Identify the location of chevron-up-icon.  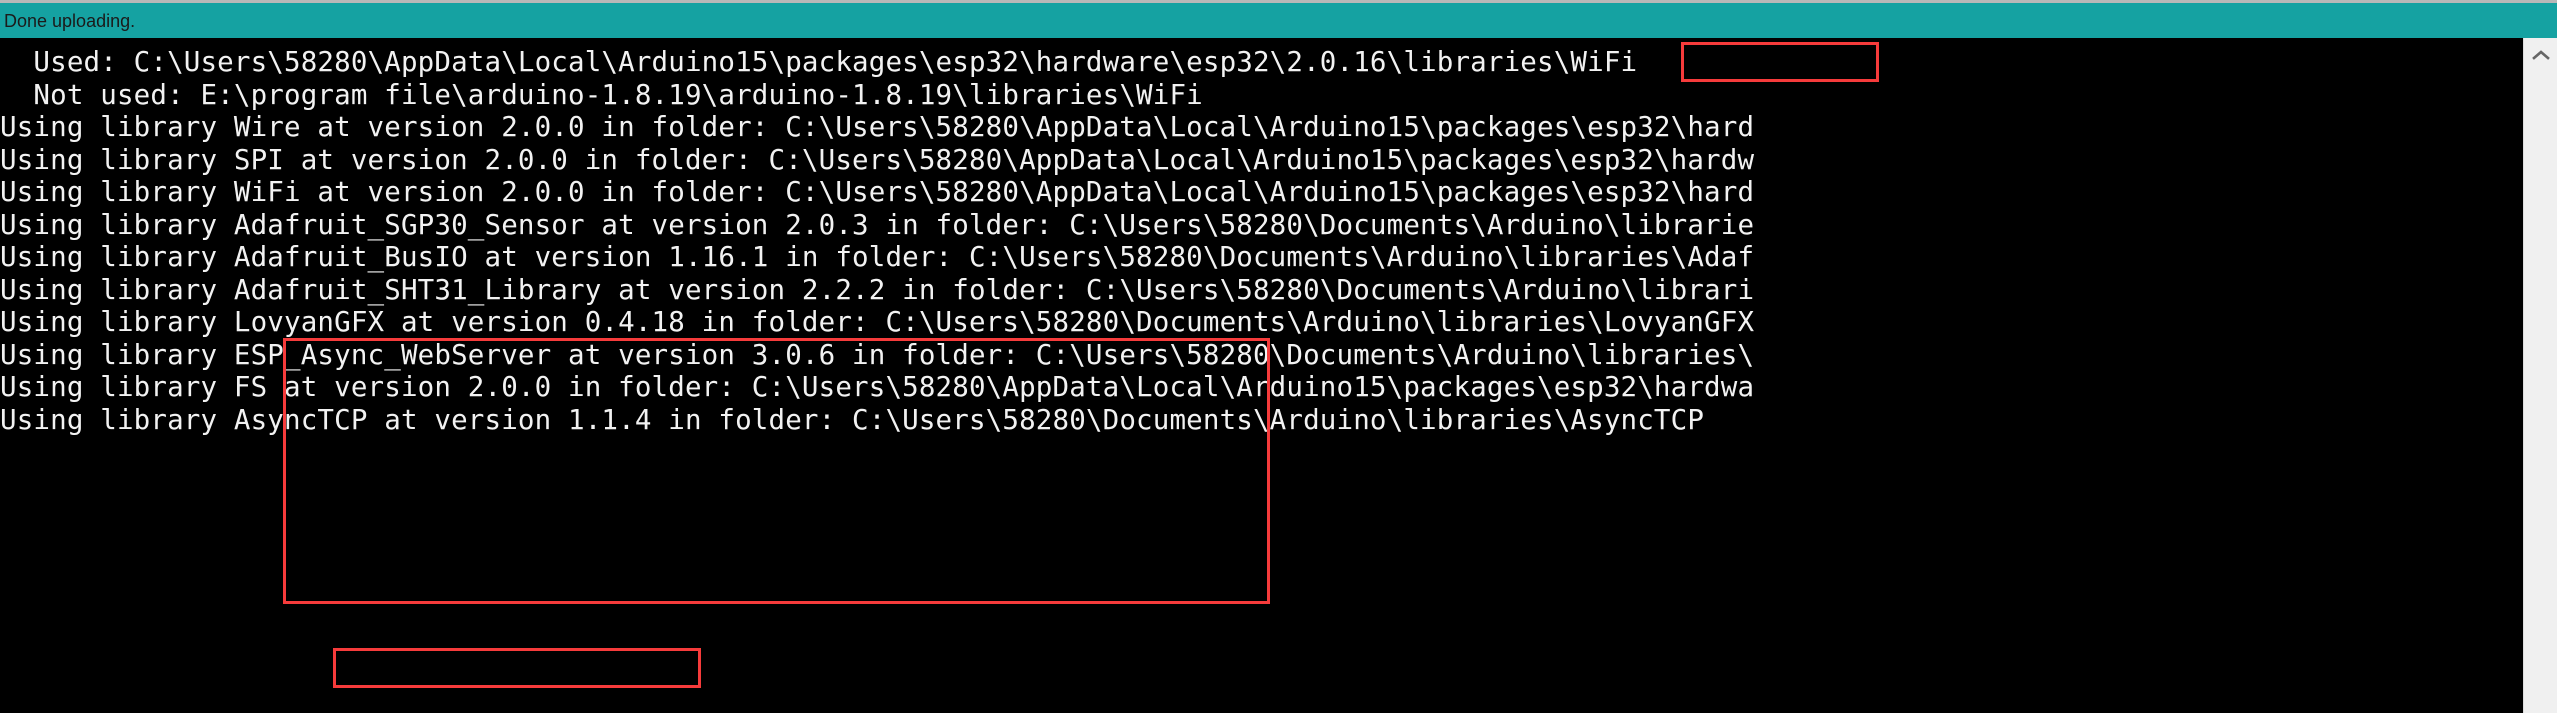
(2541, 55).